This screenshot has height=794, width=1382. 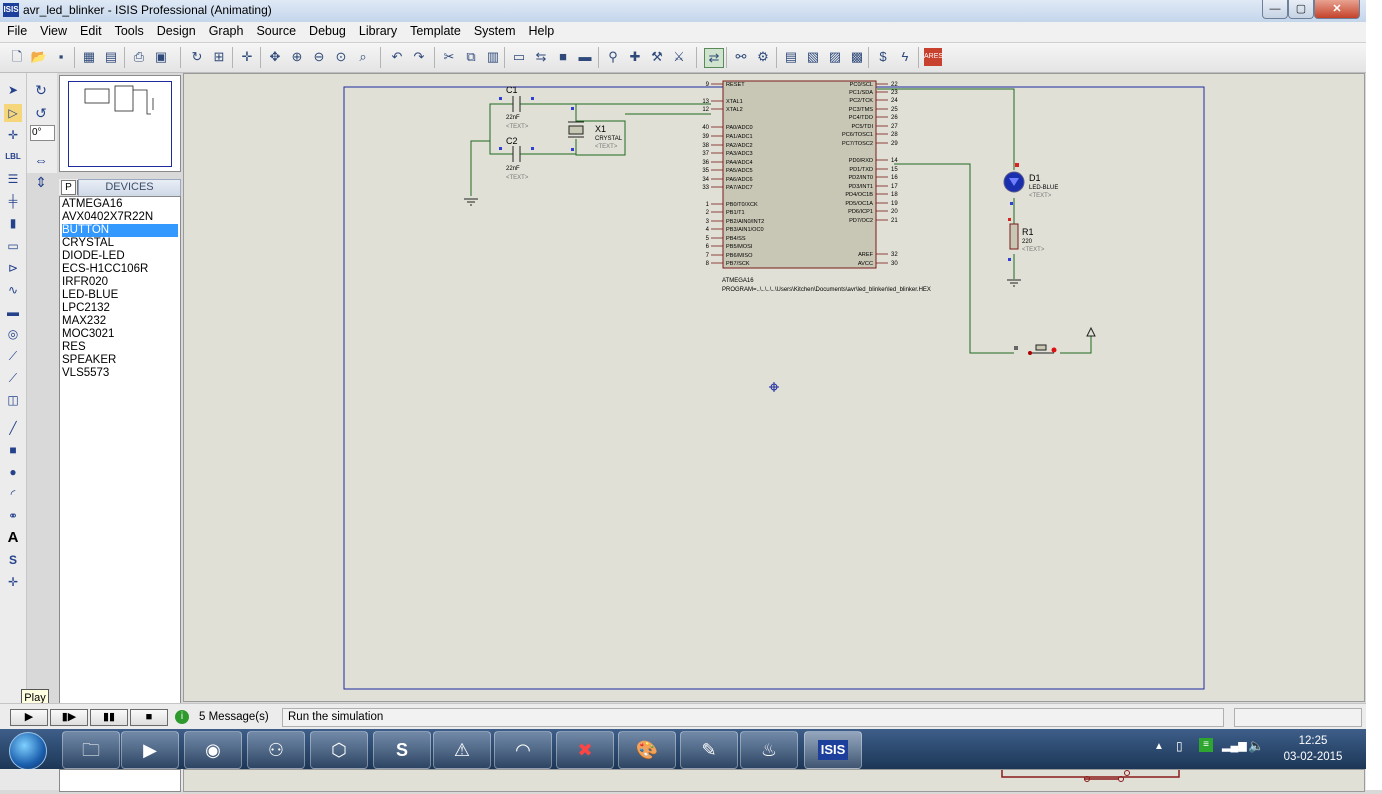 I want to click on wire-autorouter-icon: ⇄, so click(x=714, y=58).